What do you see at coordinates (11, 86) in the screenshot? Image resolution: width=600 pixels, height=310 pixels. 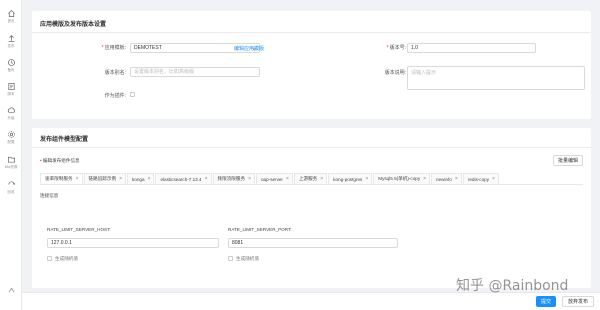 I see `script-icon` at bounding box center [11, 86].